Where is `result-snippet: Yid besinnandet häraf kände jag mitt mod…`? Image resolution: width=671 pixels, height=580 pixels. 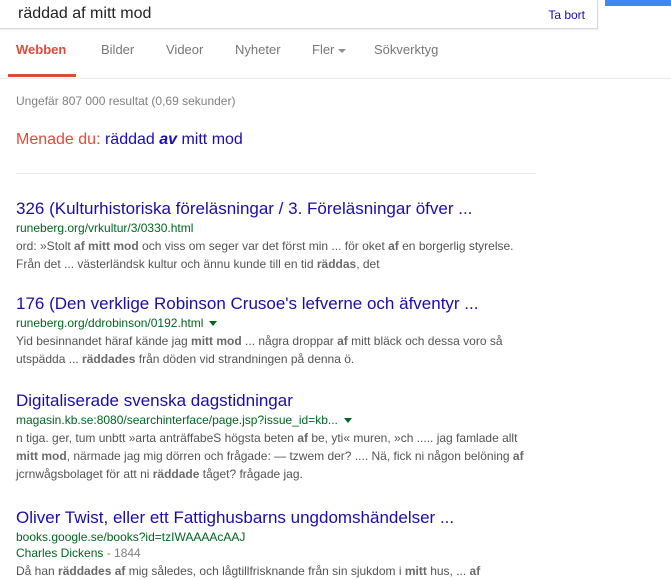
result-snippet: Yid besinnandet häraf kände jag mitt mod… is located at coordinates (259, 350).